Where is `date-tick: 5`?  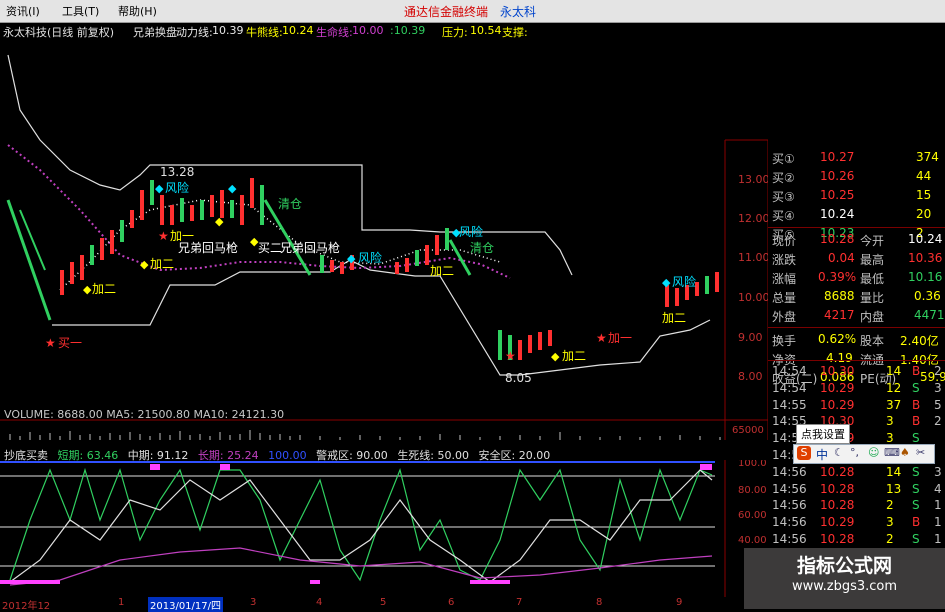
date-tick: 5 is located at coordinates (383, 602).